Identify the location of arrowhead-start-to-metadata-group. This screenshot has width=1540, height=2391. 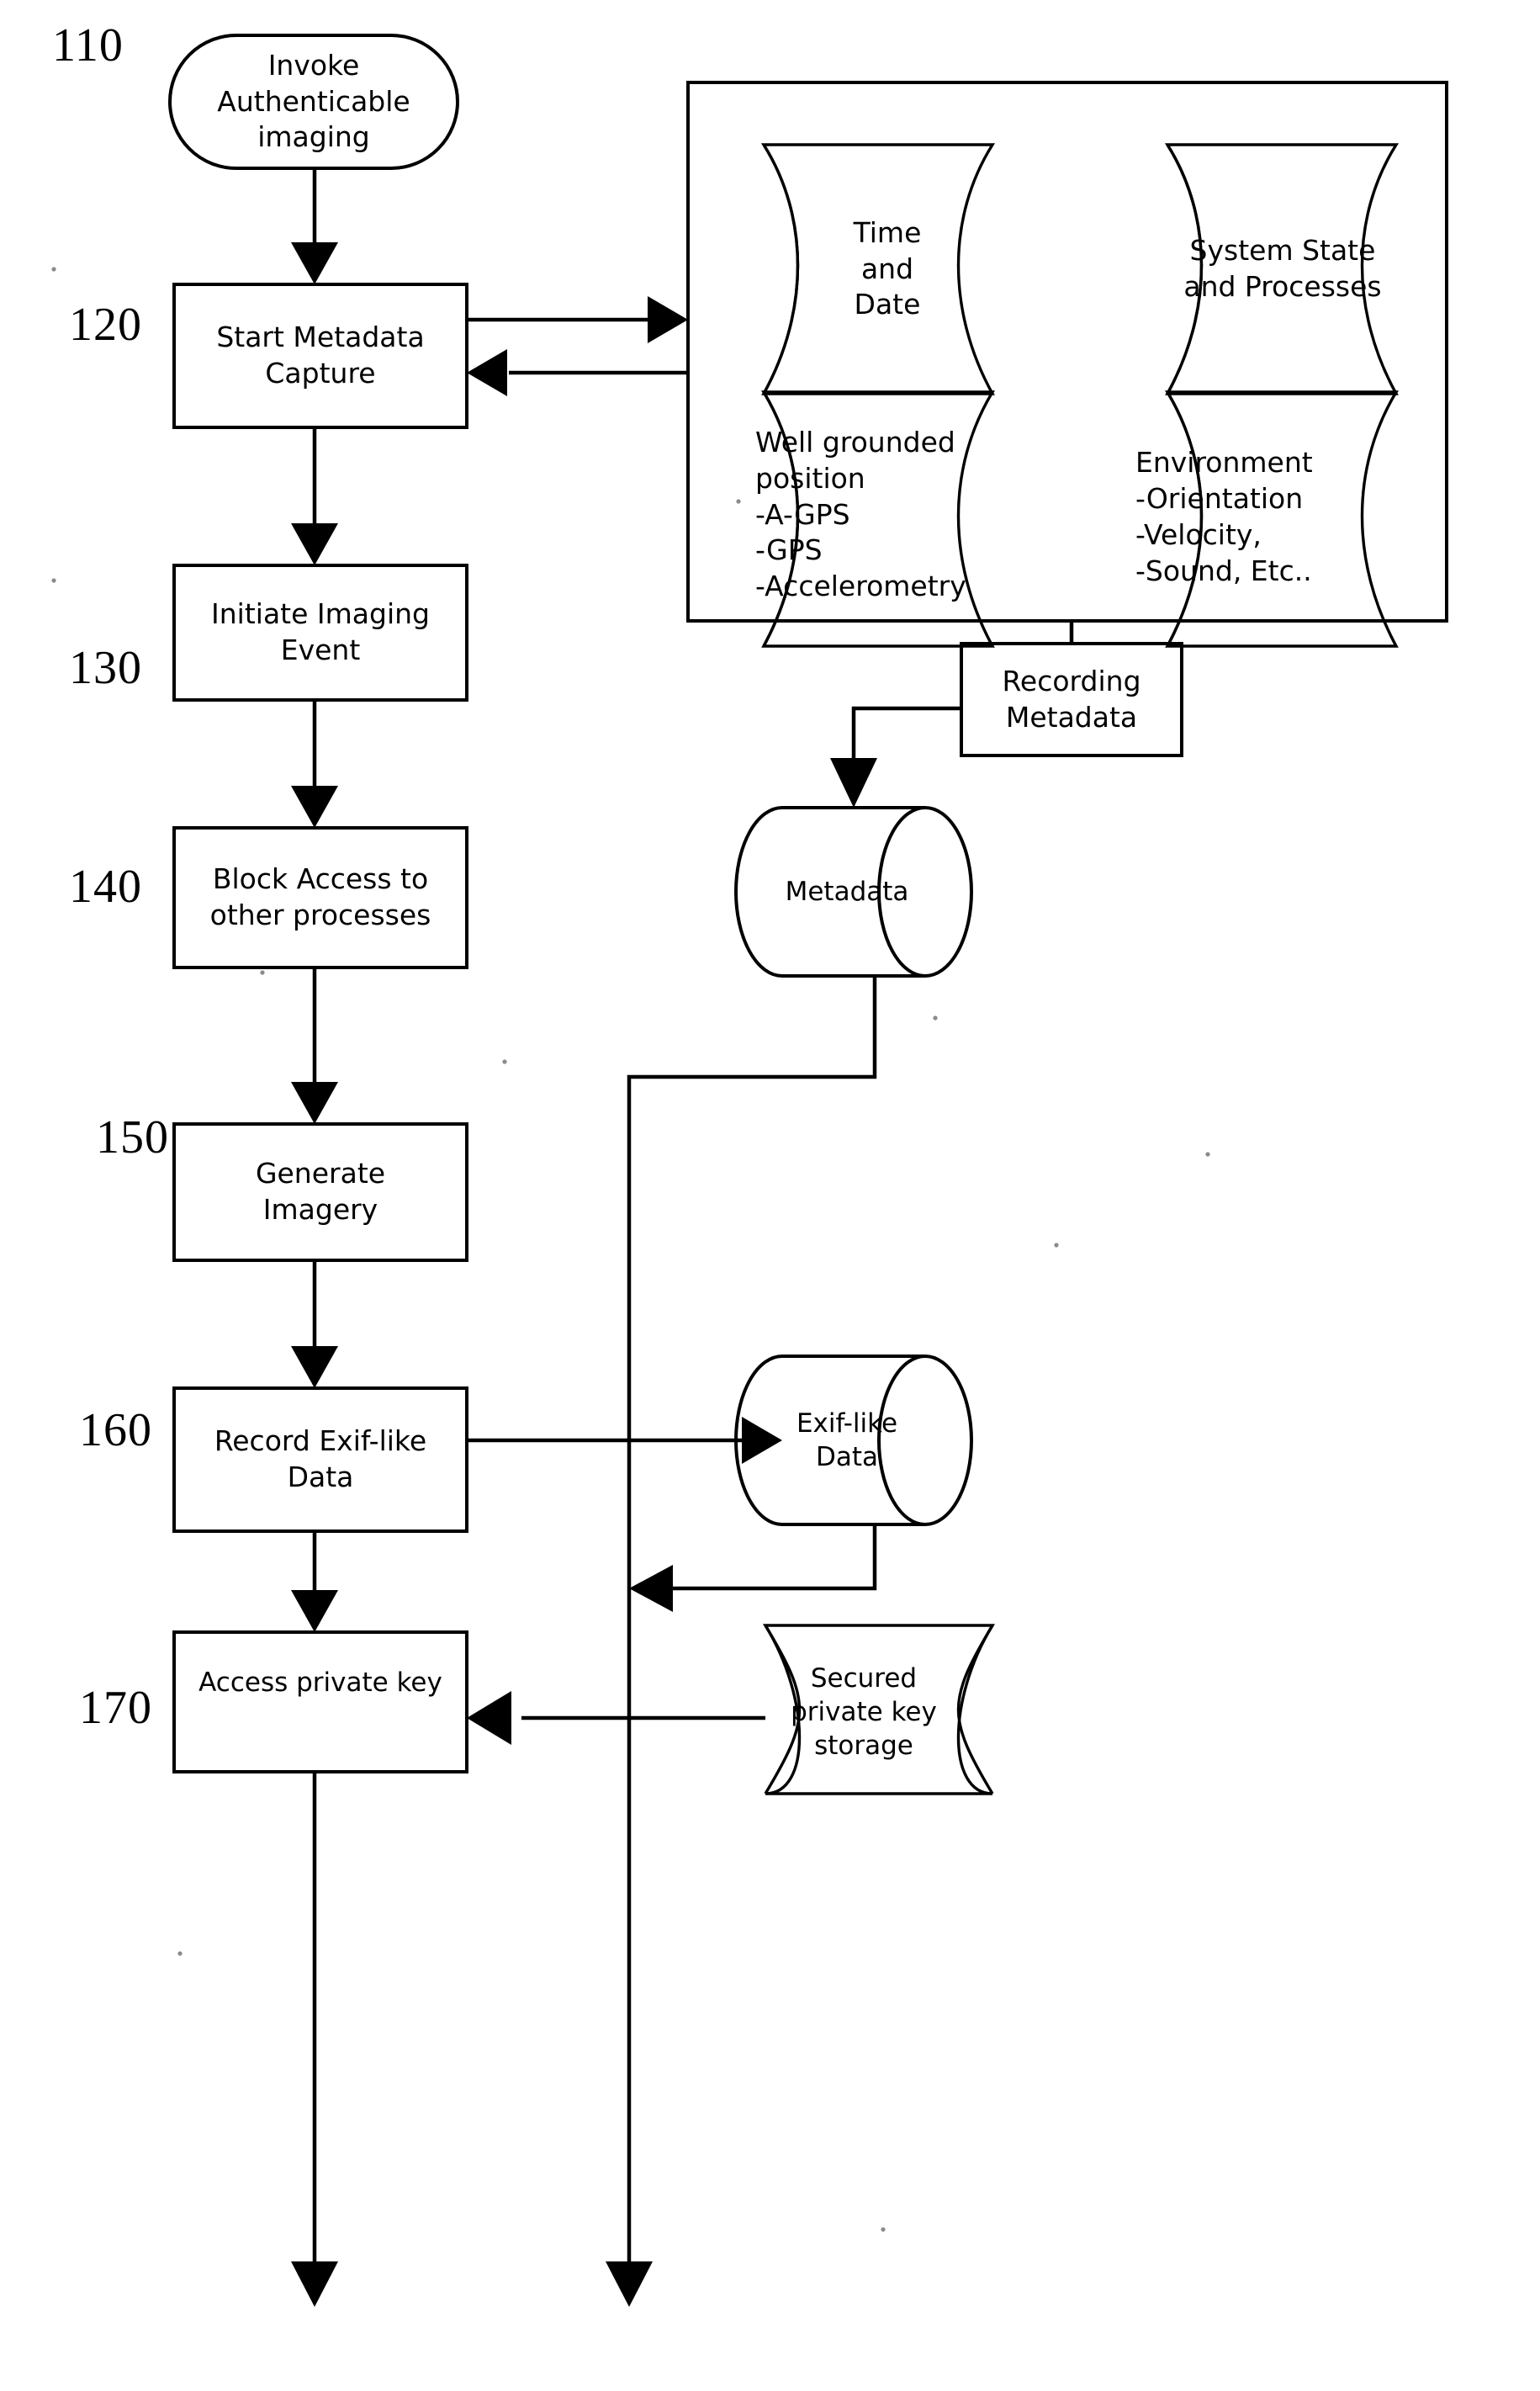
(668, 320).